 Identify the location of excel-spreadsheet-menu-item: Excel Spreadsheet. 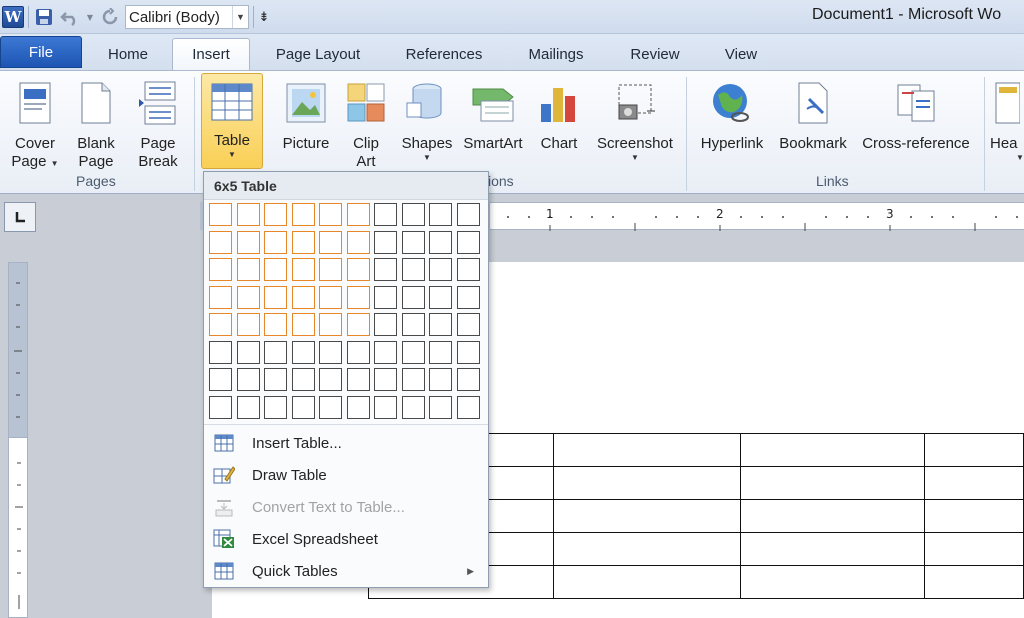
(346, 539).